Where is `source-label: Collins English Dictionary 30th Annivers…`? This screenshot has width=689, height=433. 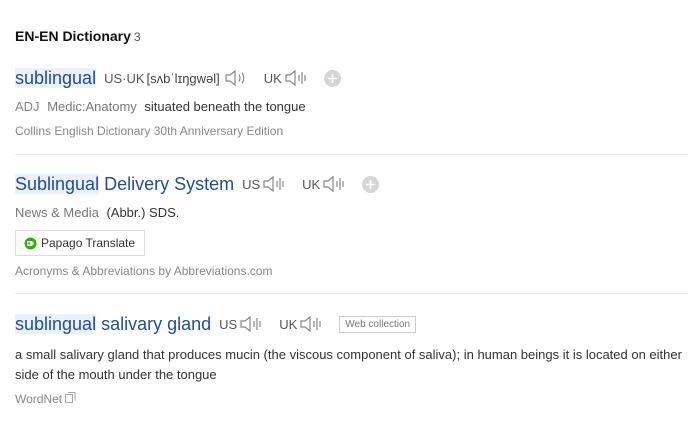
source-label: Collins English Dictionary 30th Annivers… is located at coordinates (149, 131).